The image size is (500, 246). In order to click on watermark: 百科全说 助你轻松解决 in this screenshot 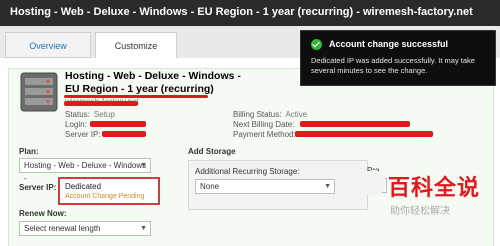, I will do `click(428, 197)`.